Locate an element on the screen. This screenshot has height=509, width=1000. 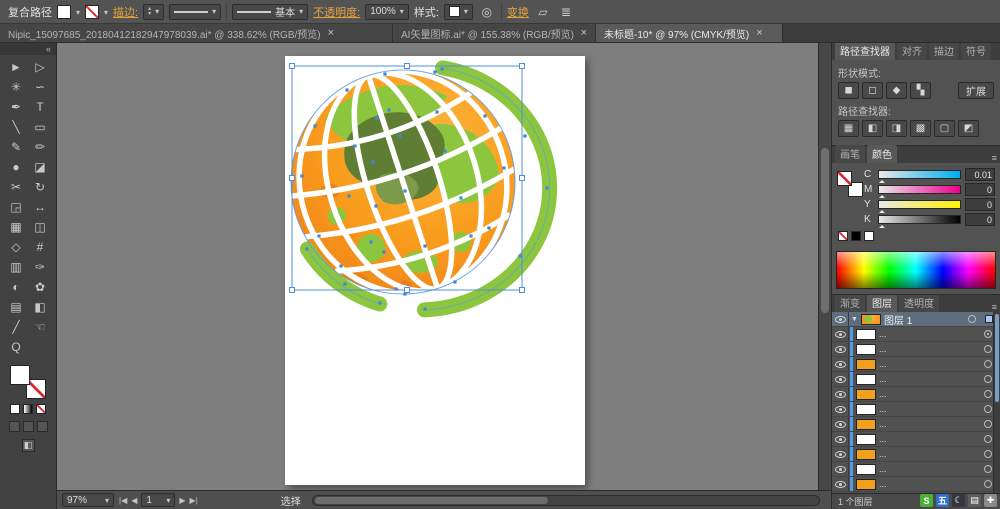
type-tool-icon: T is located at coordinates (40, 107).